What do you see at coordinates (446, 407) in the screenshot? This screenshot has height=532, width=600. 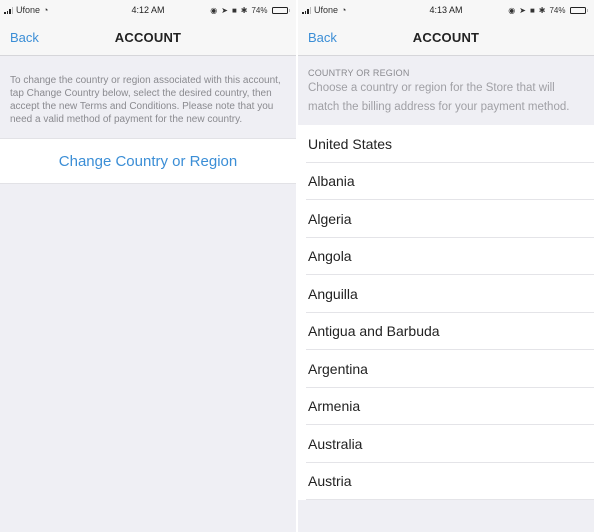 I see `country-row: Armenia` at bounding box center [446, 407].